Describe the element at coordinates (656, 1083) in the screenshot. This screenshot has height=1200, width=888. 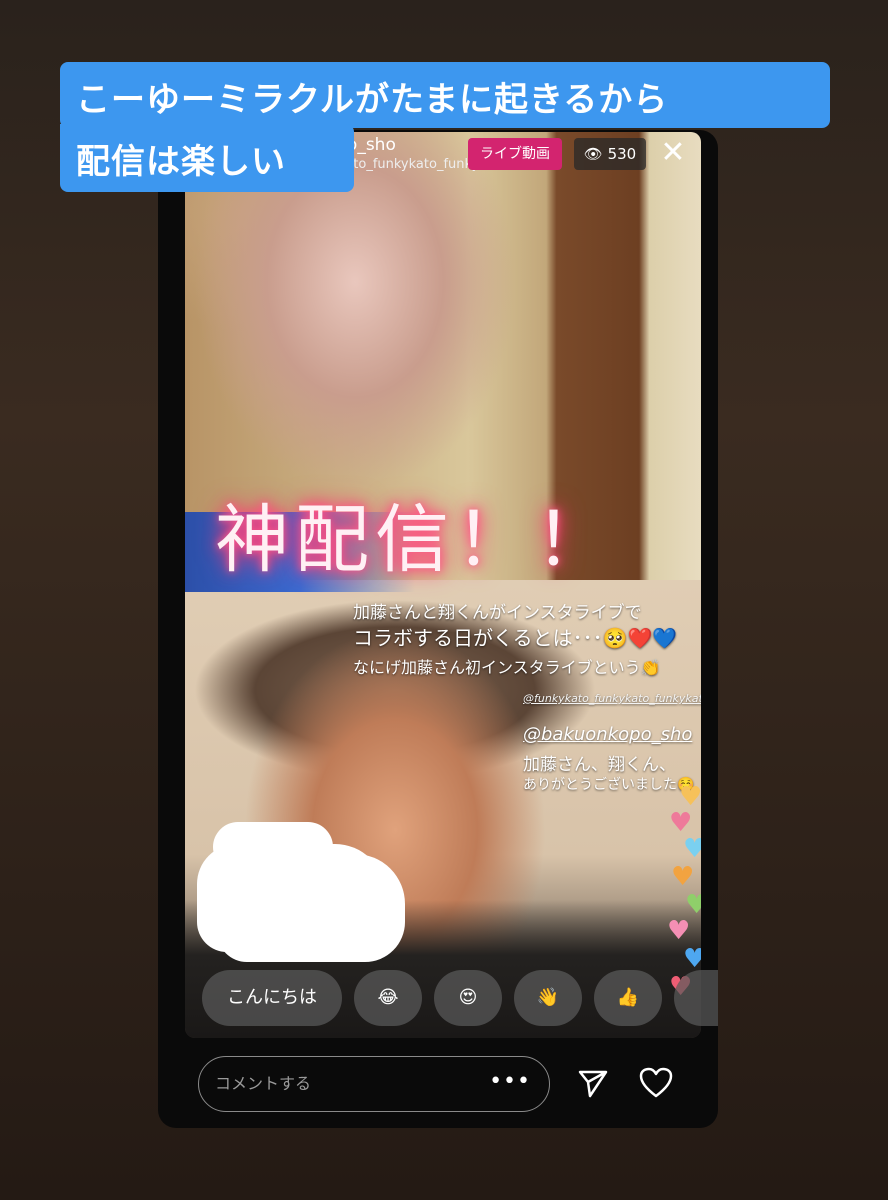
I see `like-heart-icon` at that location.